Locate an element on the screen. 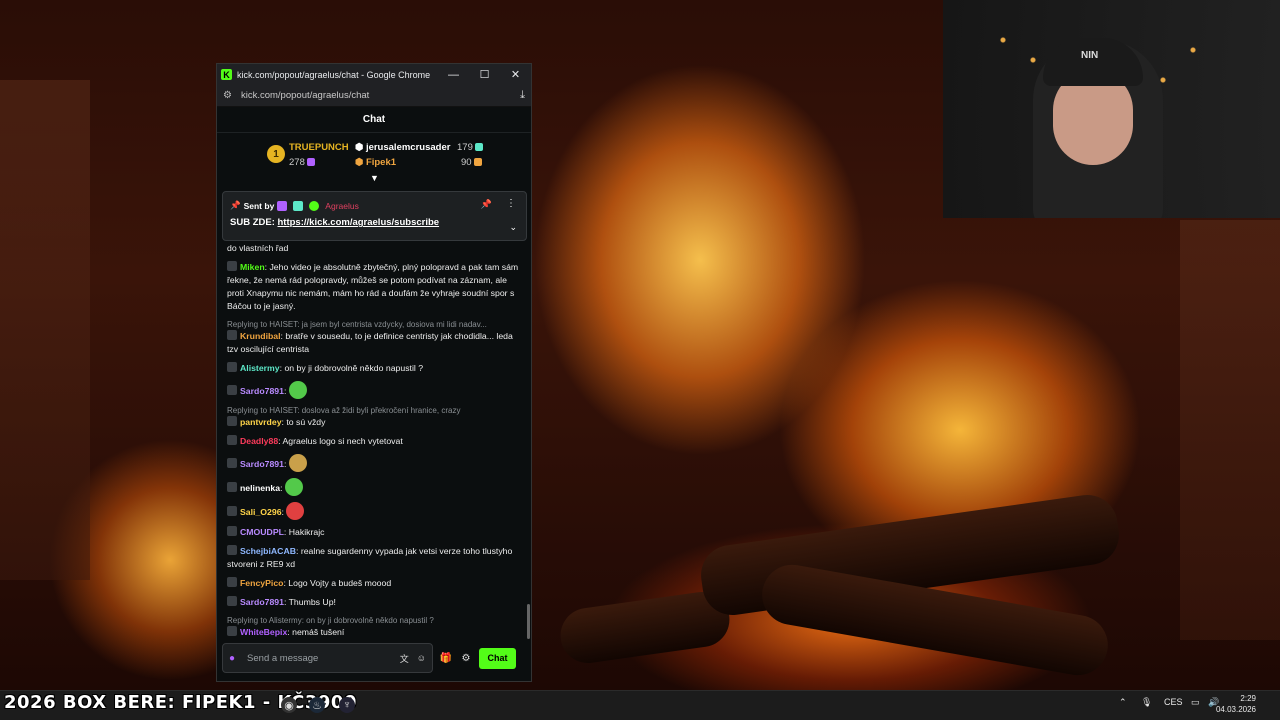 The image size is (1280, 720). leader-third-name: ⬢ Fipek1 is located at coordinates (375, 162).